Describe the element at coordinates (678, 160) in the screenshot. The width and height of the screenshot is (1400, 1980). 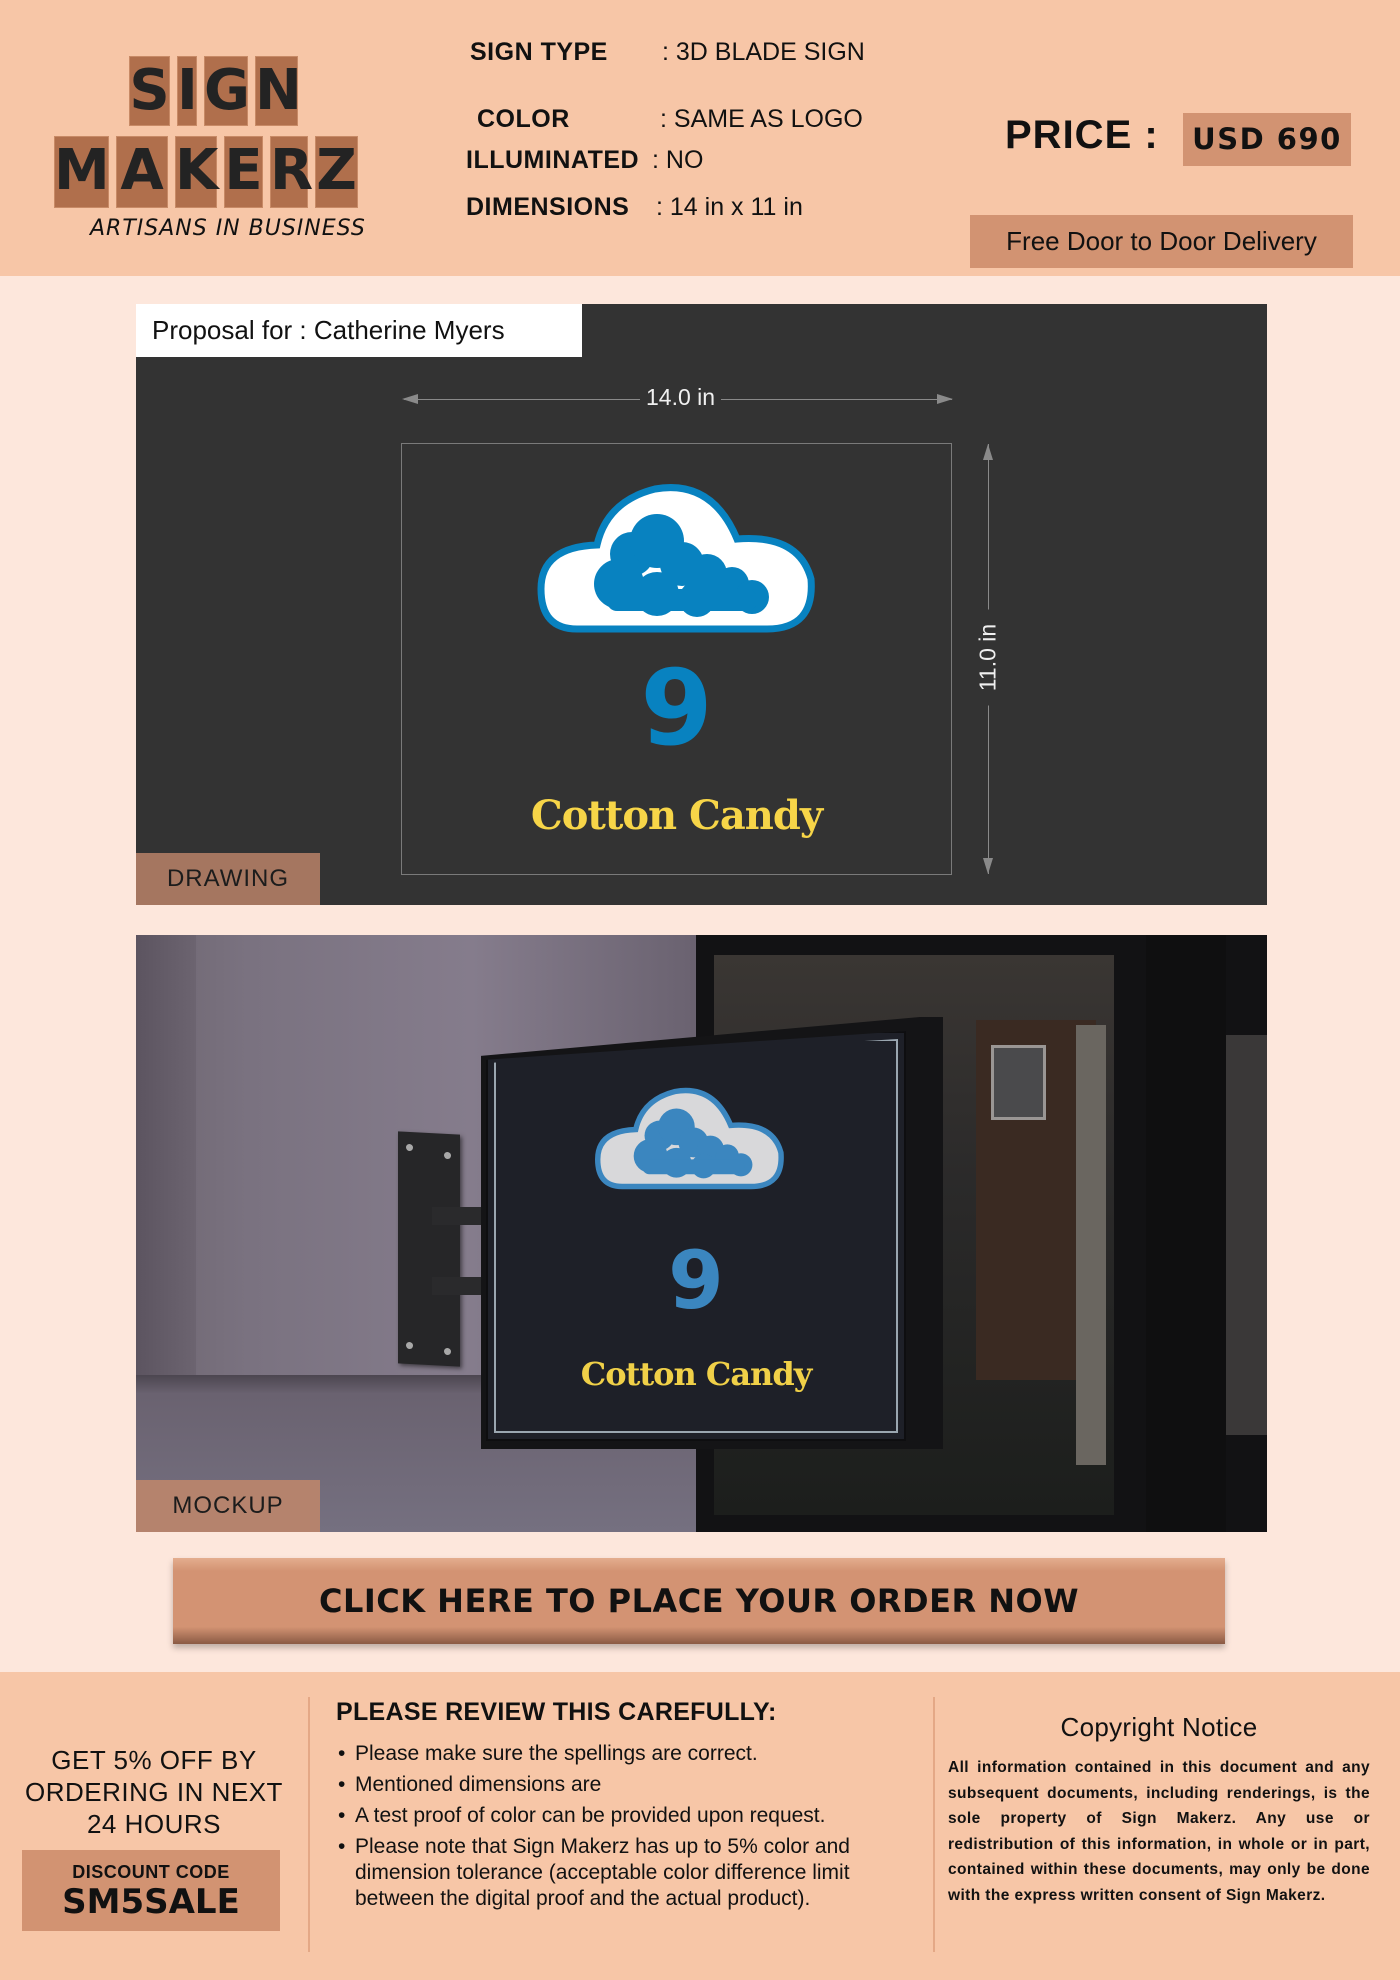
I see `spec-value: : NO` at that location.